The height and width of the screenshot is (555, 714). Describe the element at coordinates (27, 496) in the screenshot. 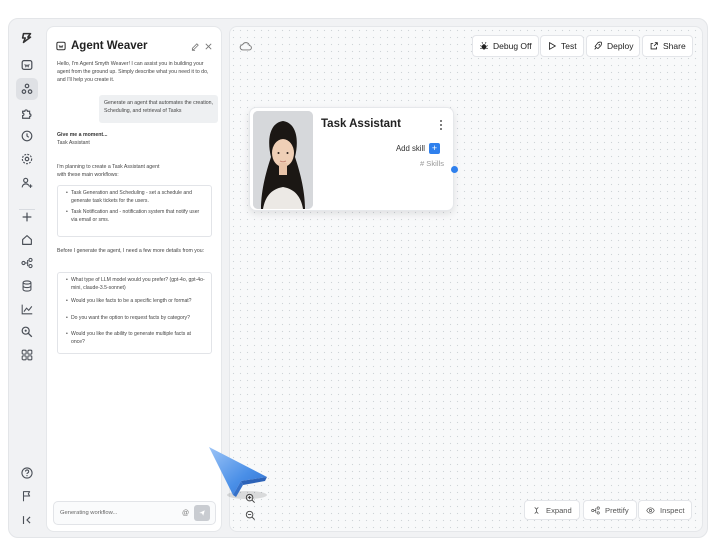

I see `flag-icon` at that location.